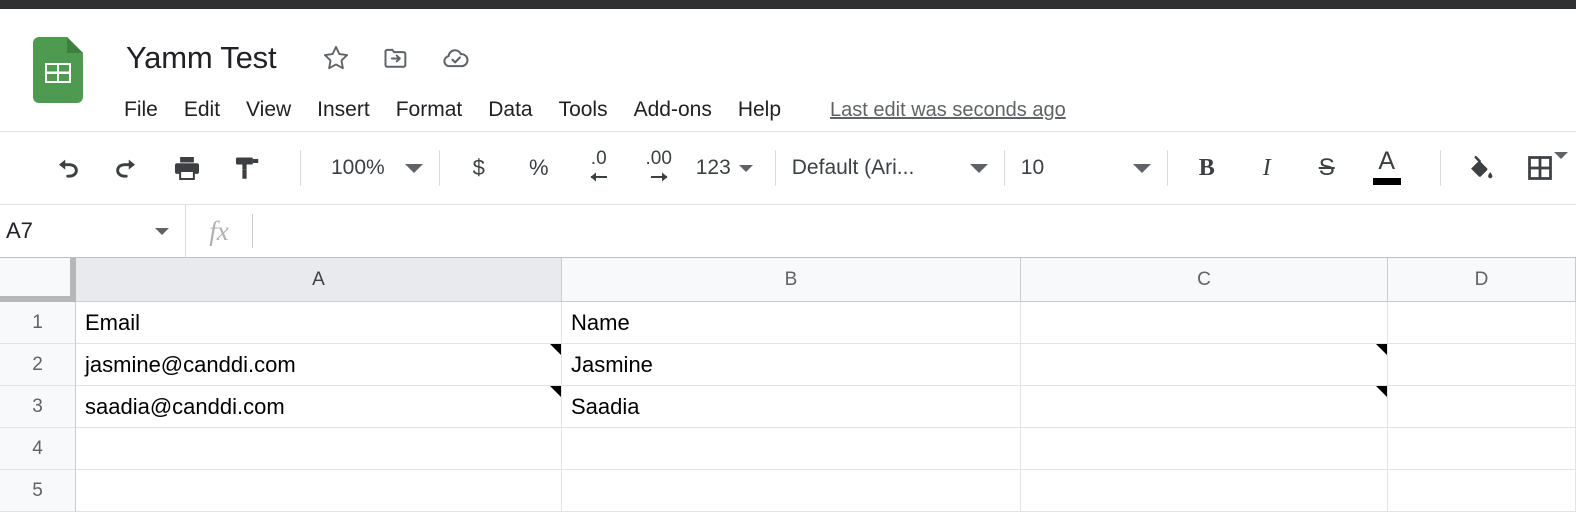  What do you see at coordinates (38, 323) in the screenshot?
I see `row-header-1: 1` at bounding box center [38, 323].